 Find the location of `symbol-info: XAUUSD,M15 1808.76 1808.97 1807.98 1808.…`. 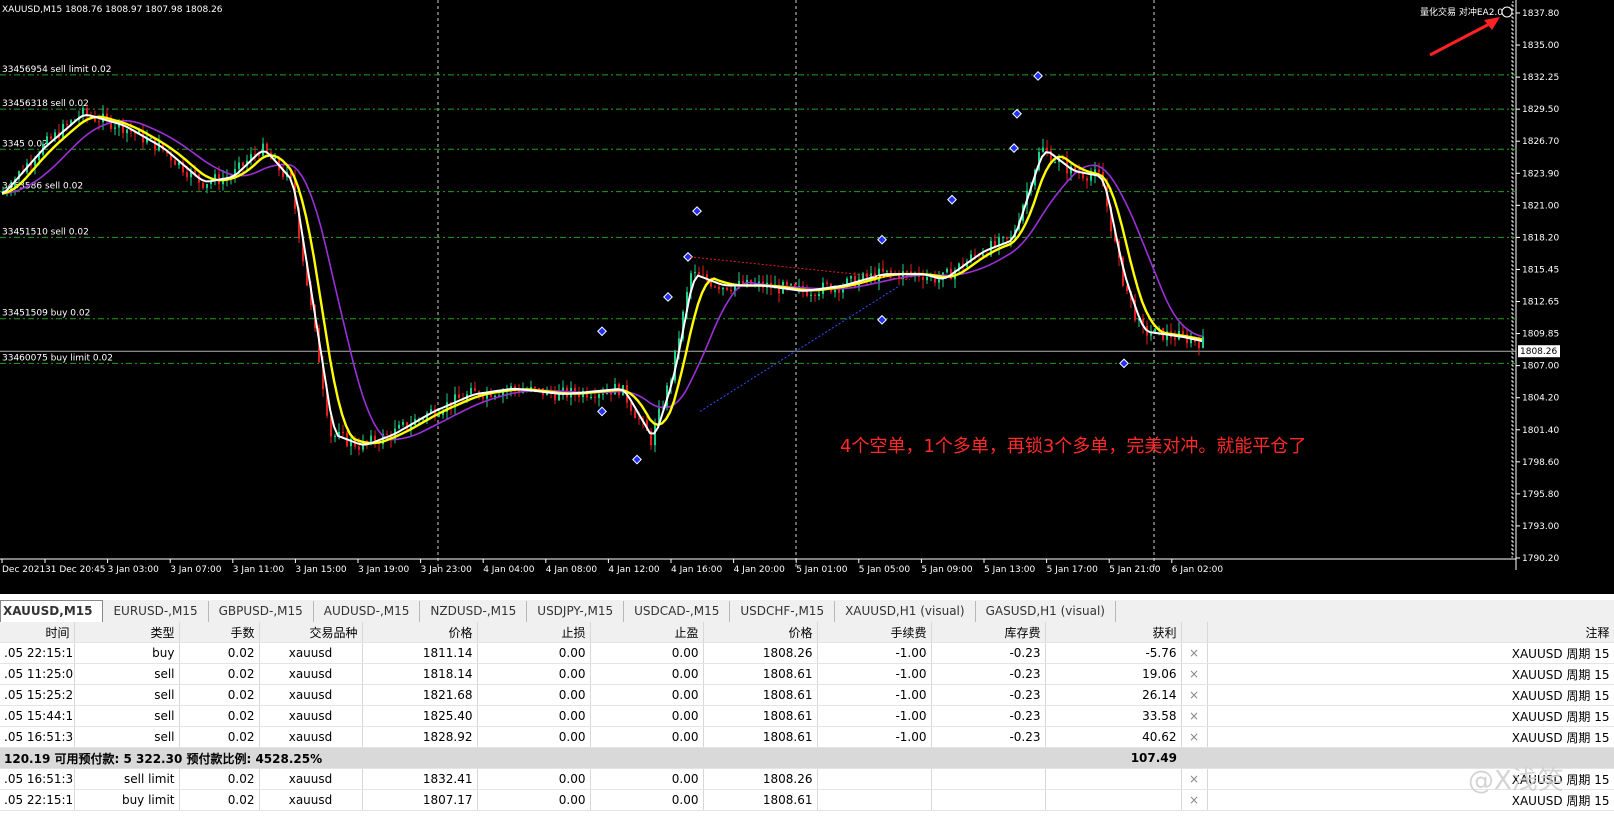

symbol-info: XAUUSD,M15 1808.76 1808.97 1807.98 1808.… is located at coordinates (112, 10).